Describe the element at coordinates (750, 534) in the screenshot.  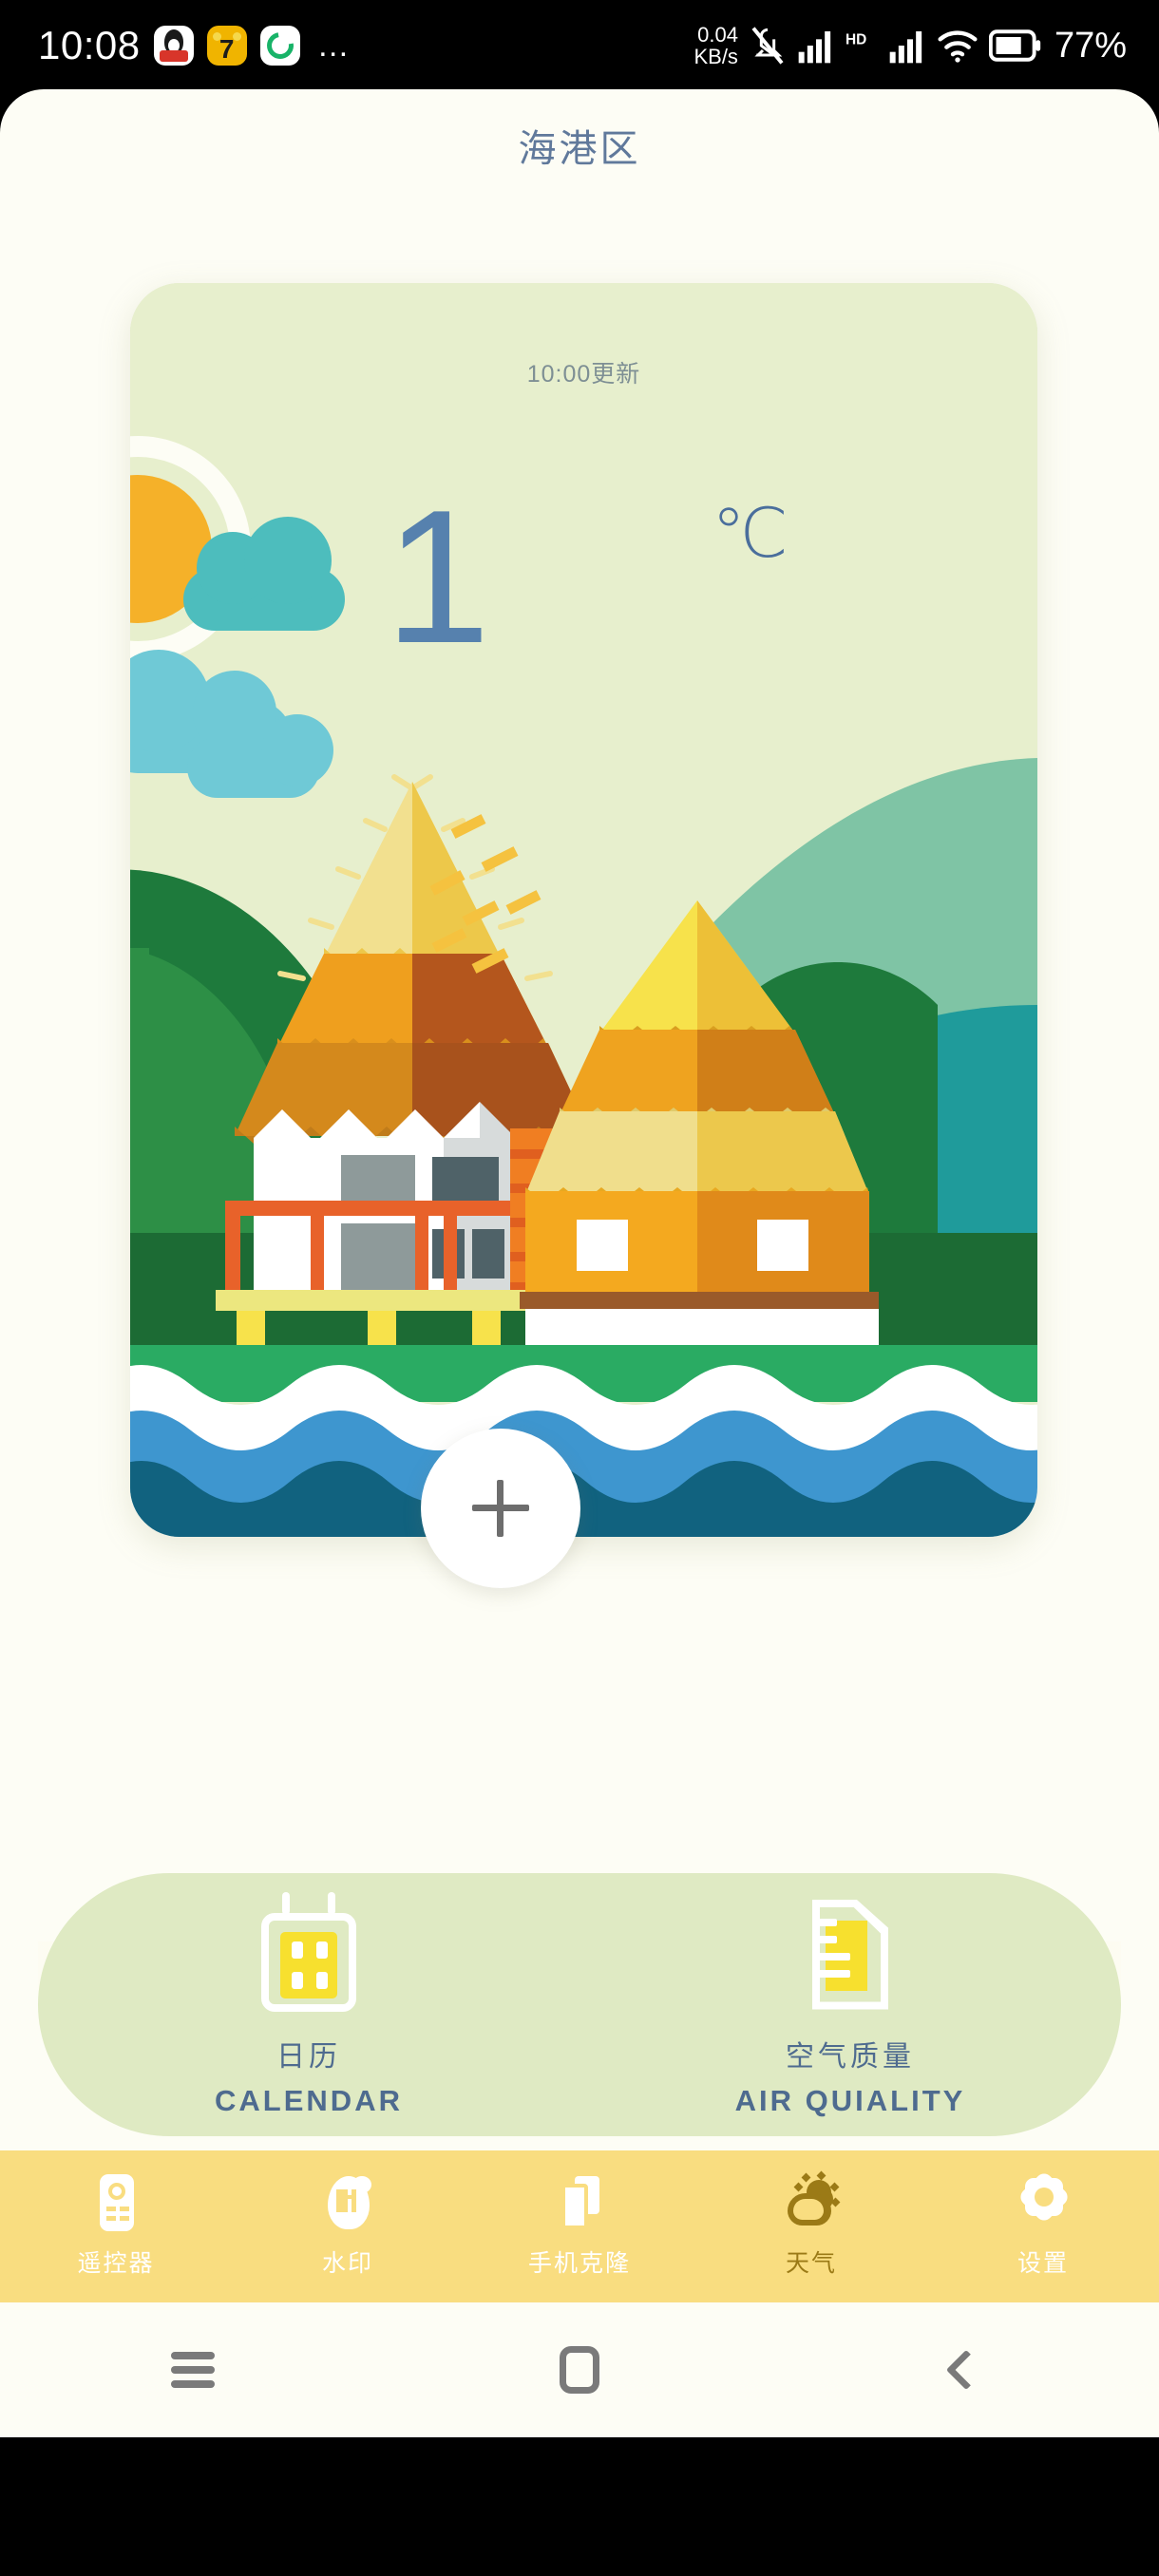
I see `temperature-unit: ℃` at that location.